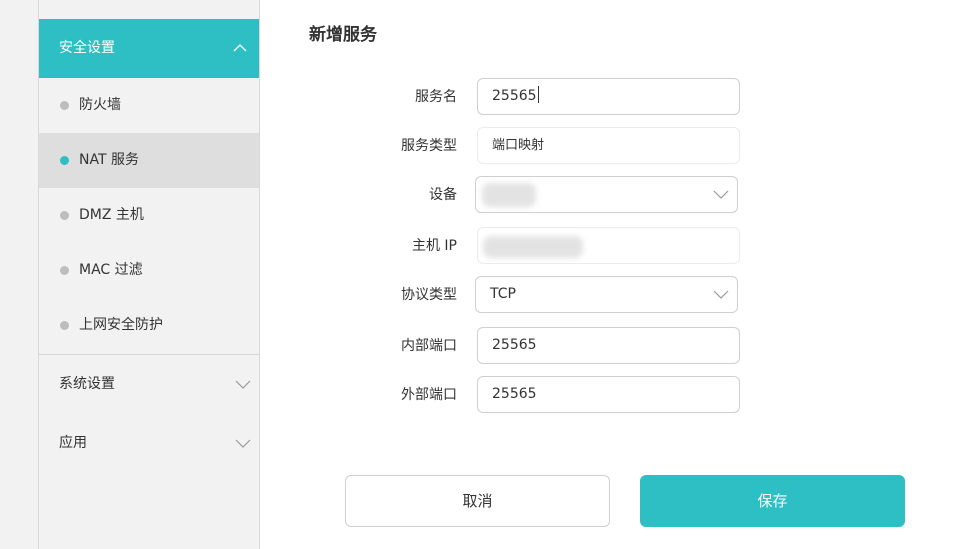 This screenshot has width=972, height=549. What do you see at coordinates (149, 215) in the screenshot?
I see `sidebar-item-dmz-host: DMZ 主机` at bounding box center [149, 215].